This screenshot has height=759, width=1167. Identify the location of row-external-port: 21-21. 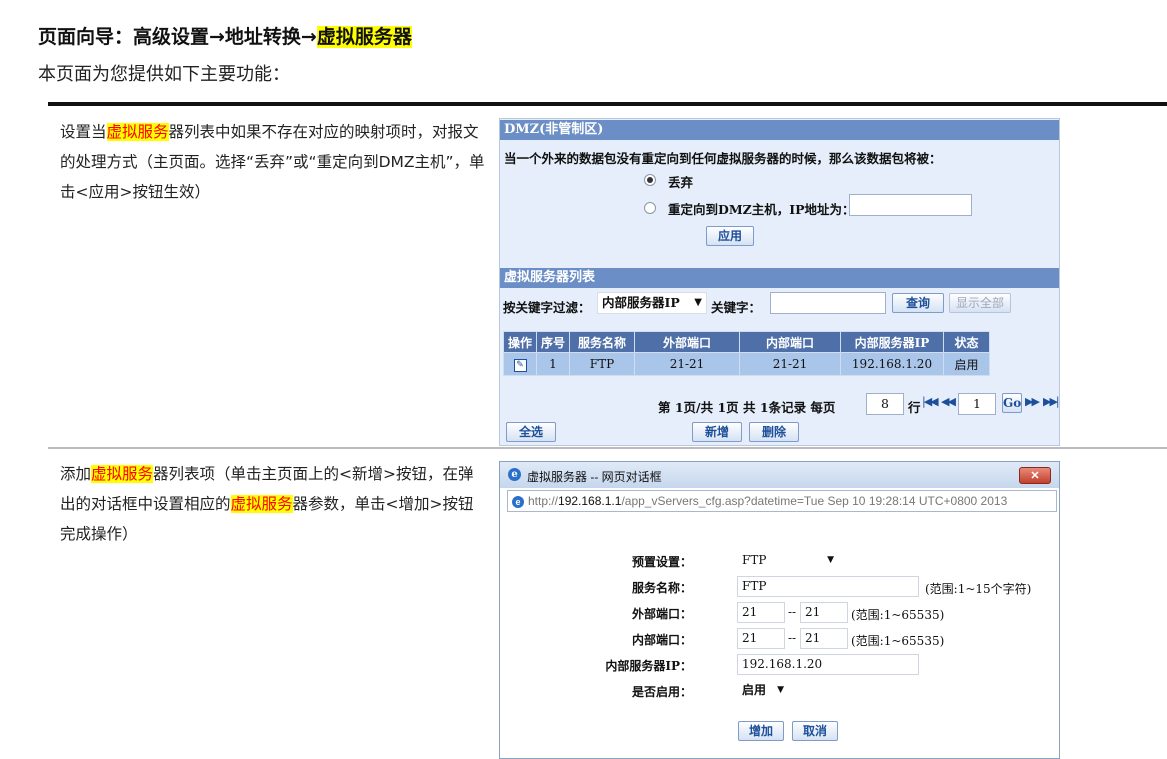
(687, 364).